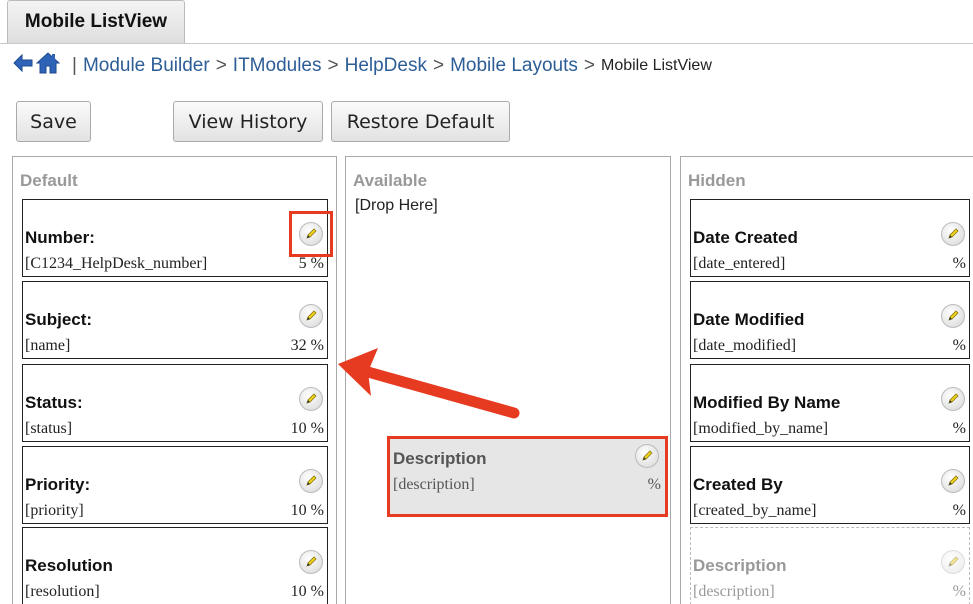 This screenshot has width=973, height=604. Describe the element at coordinates (429, 383) in the screenshot. I see `drag-direction-arrow-icon` at that location.